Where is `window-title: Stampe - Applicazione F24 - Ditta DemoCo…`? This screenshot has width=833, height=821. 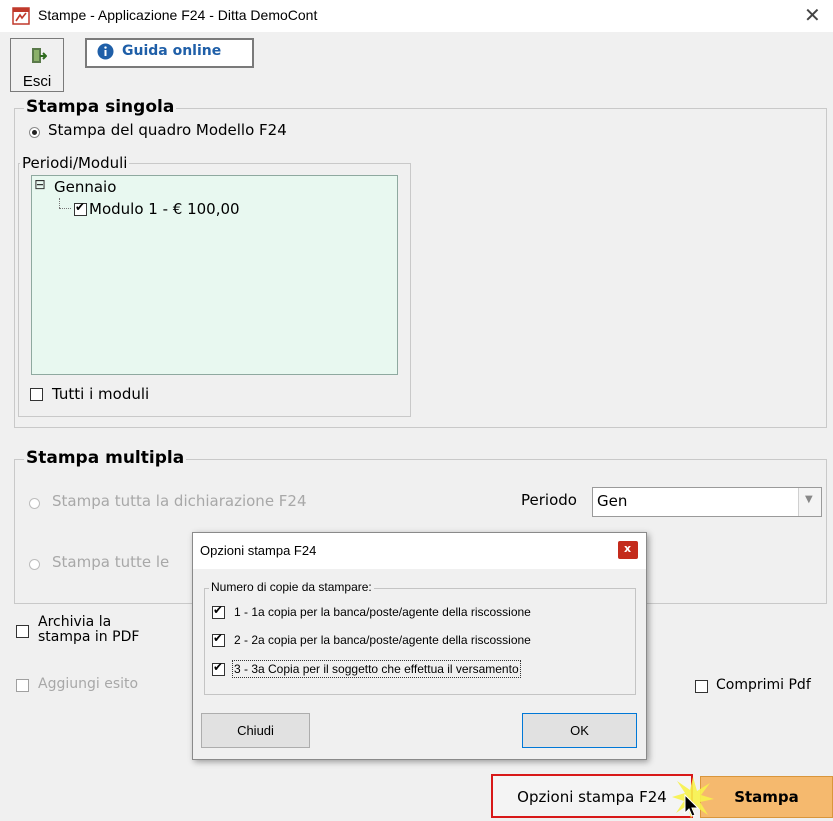 window-title: Stampe - Applicazione F24 - Ditta DemoCo… is located at coordinates (178, 15).